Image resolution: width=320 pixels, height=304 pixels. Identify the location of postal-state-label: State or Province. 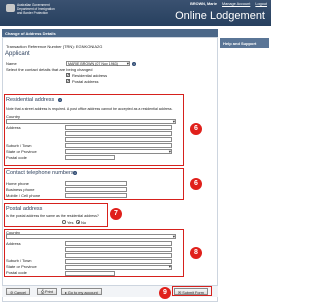
(21, 266).